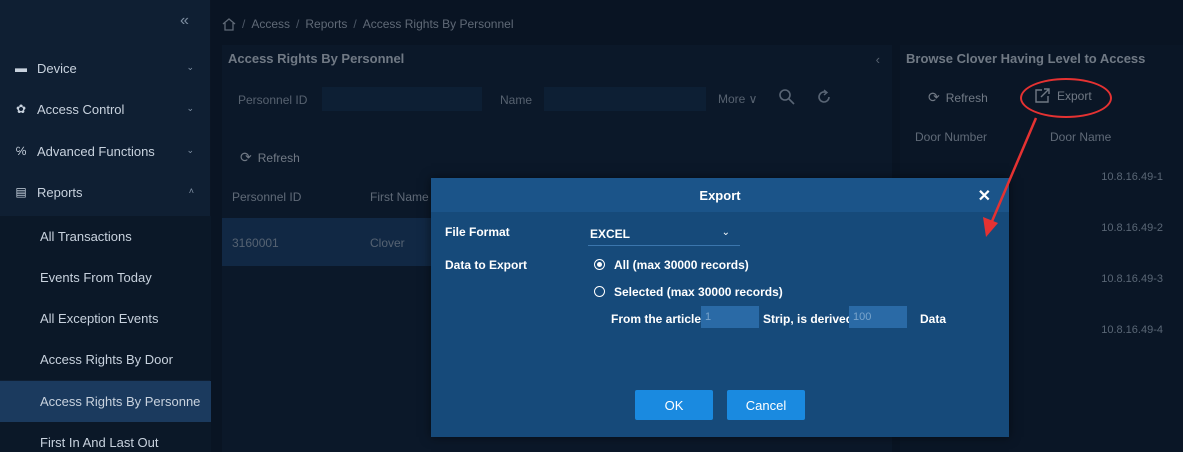 The height and width of the screenshot is (452, 1183). Describe the element at coordinates (698, 292) in the screenshot. I see `radio-selected-label: Selected (max 30000 records)` at that location.